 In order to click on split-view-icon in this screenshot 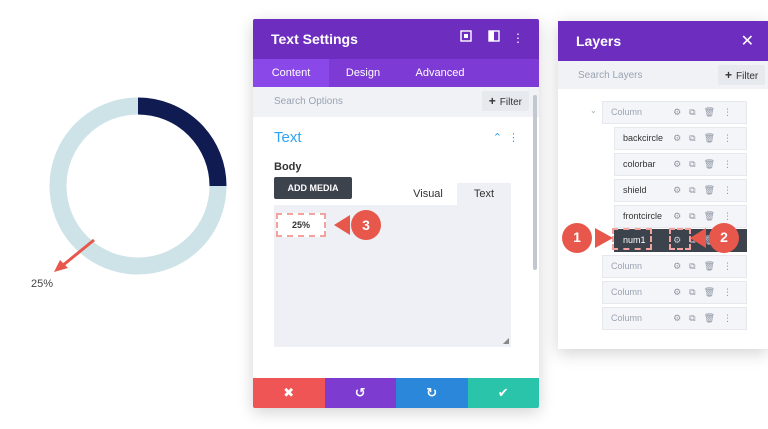, I will do `click(494, 38)`.